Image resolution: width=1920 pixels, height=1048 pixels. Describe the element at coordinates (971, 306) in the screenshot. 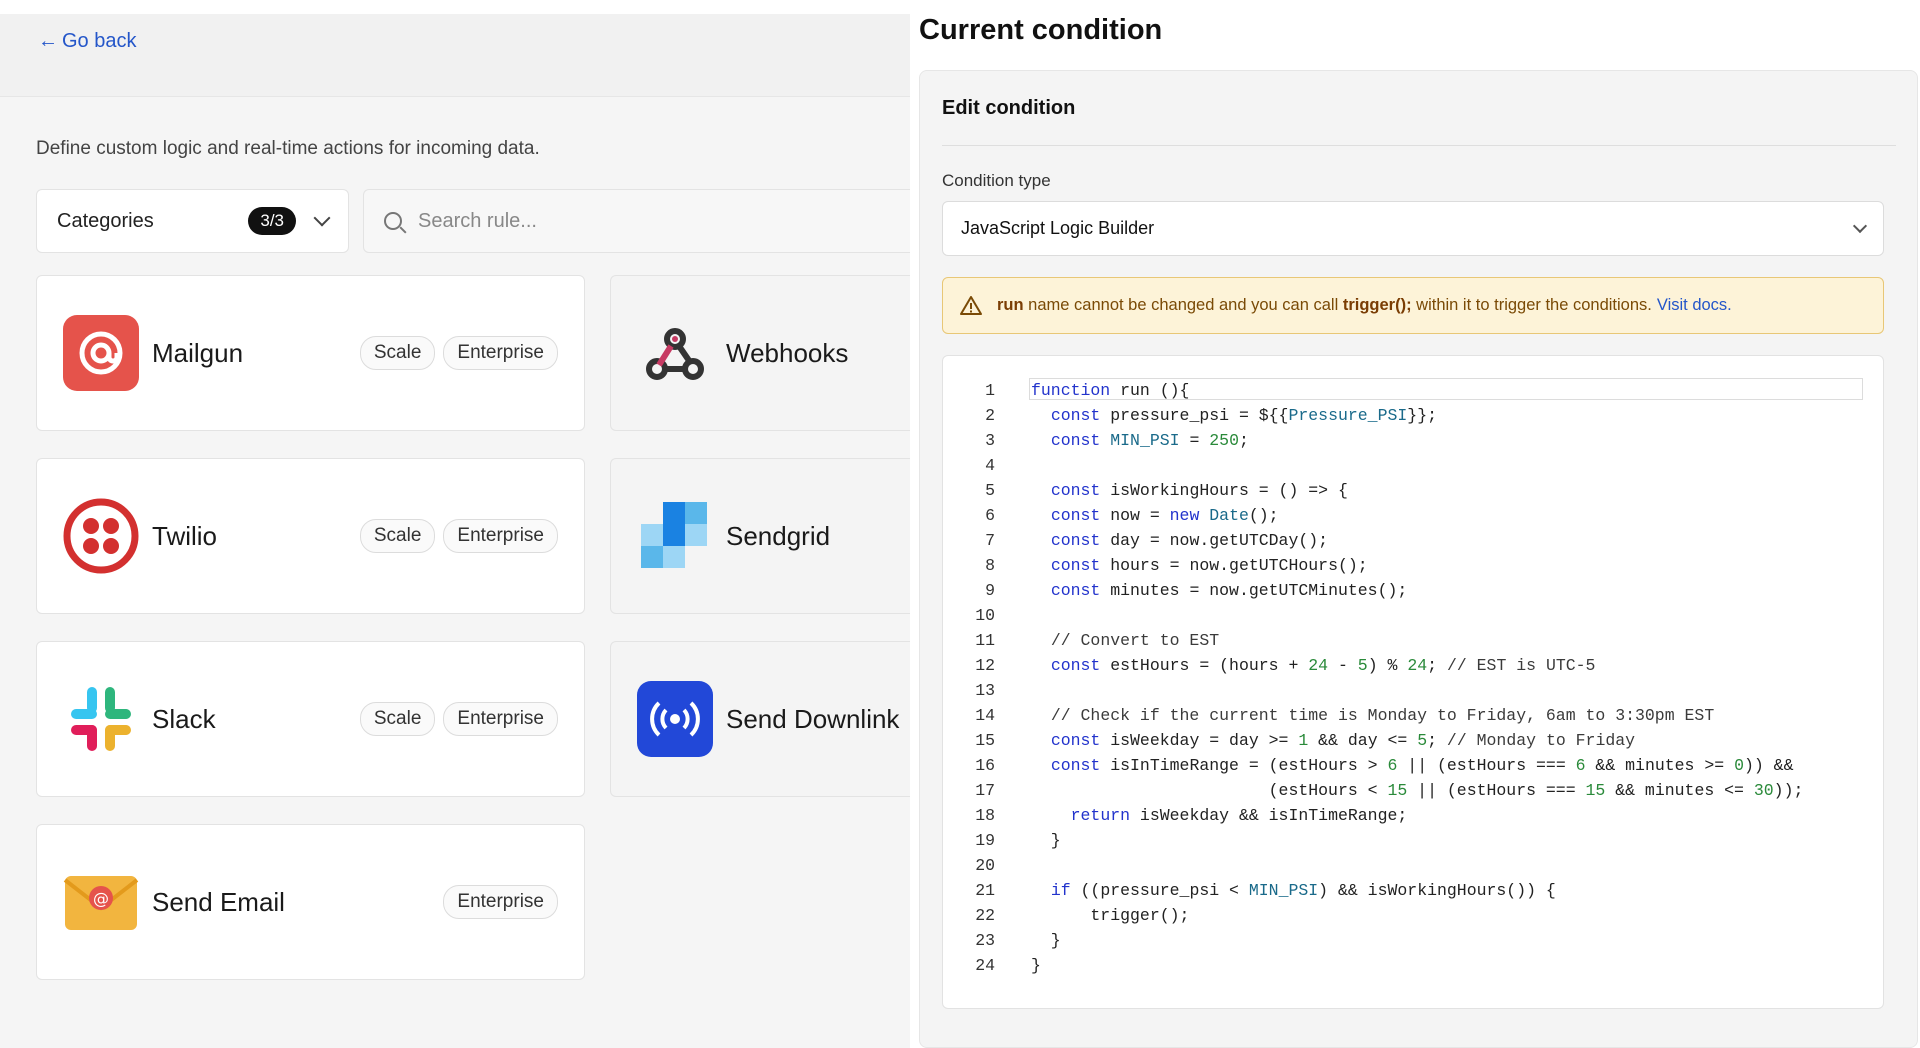

I see `warning-icon` at that location.